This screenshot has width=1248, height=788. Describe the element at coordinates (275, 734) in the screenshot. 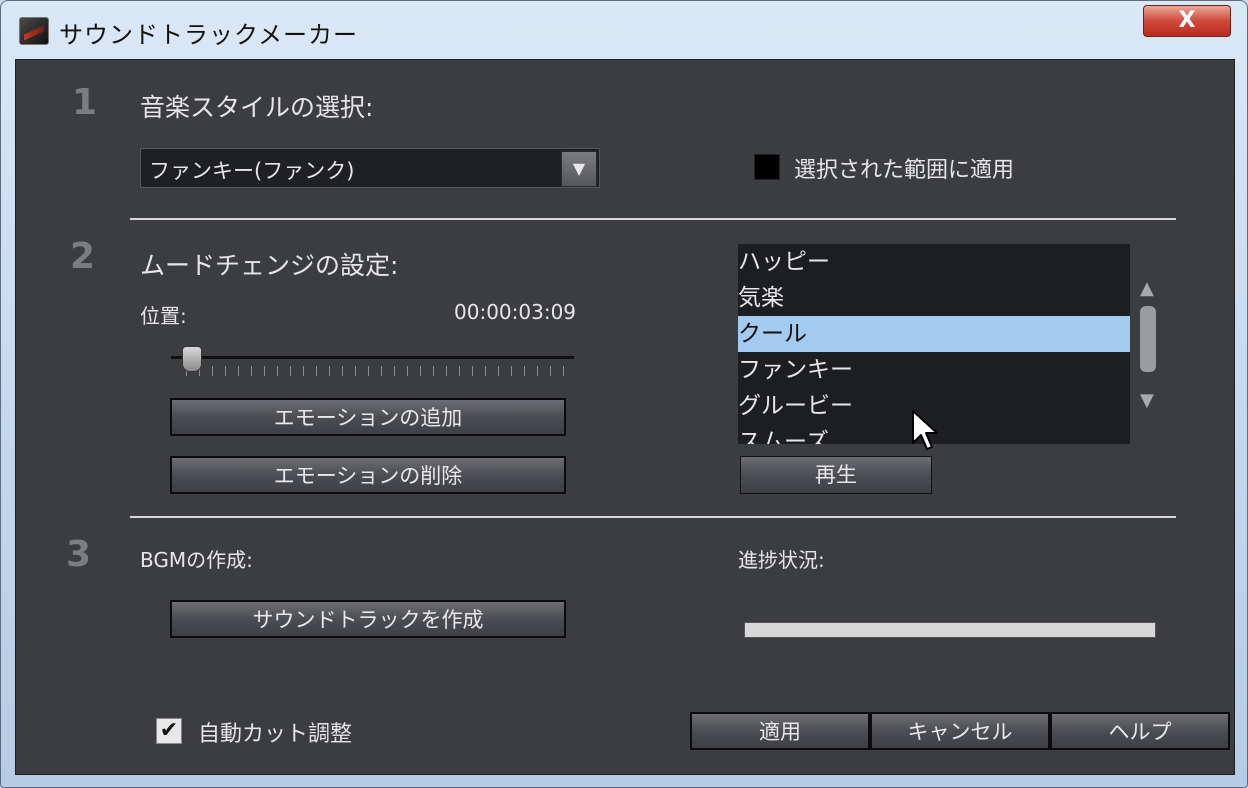

I see `auto-cut-label: 自動カット調整` at that location.